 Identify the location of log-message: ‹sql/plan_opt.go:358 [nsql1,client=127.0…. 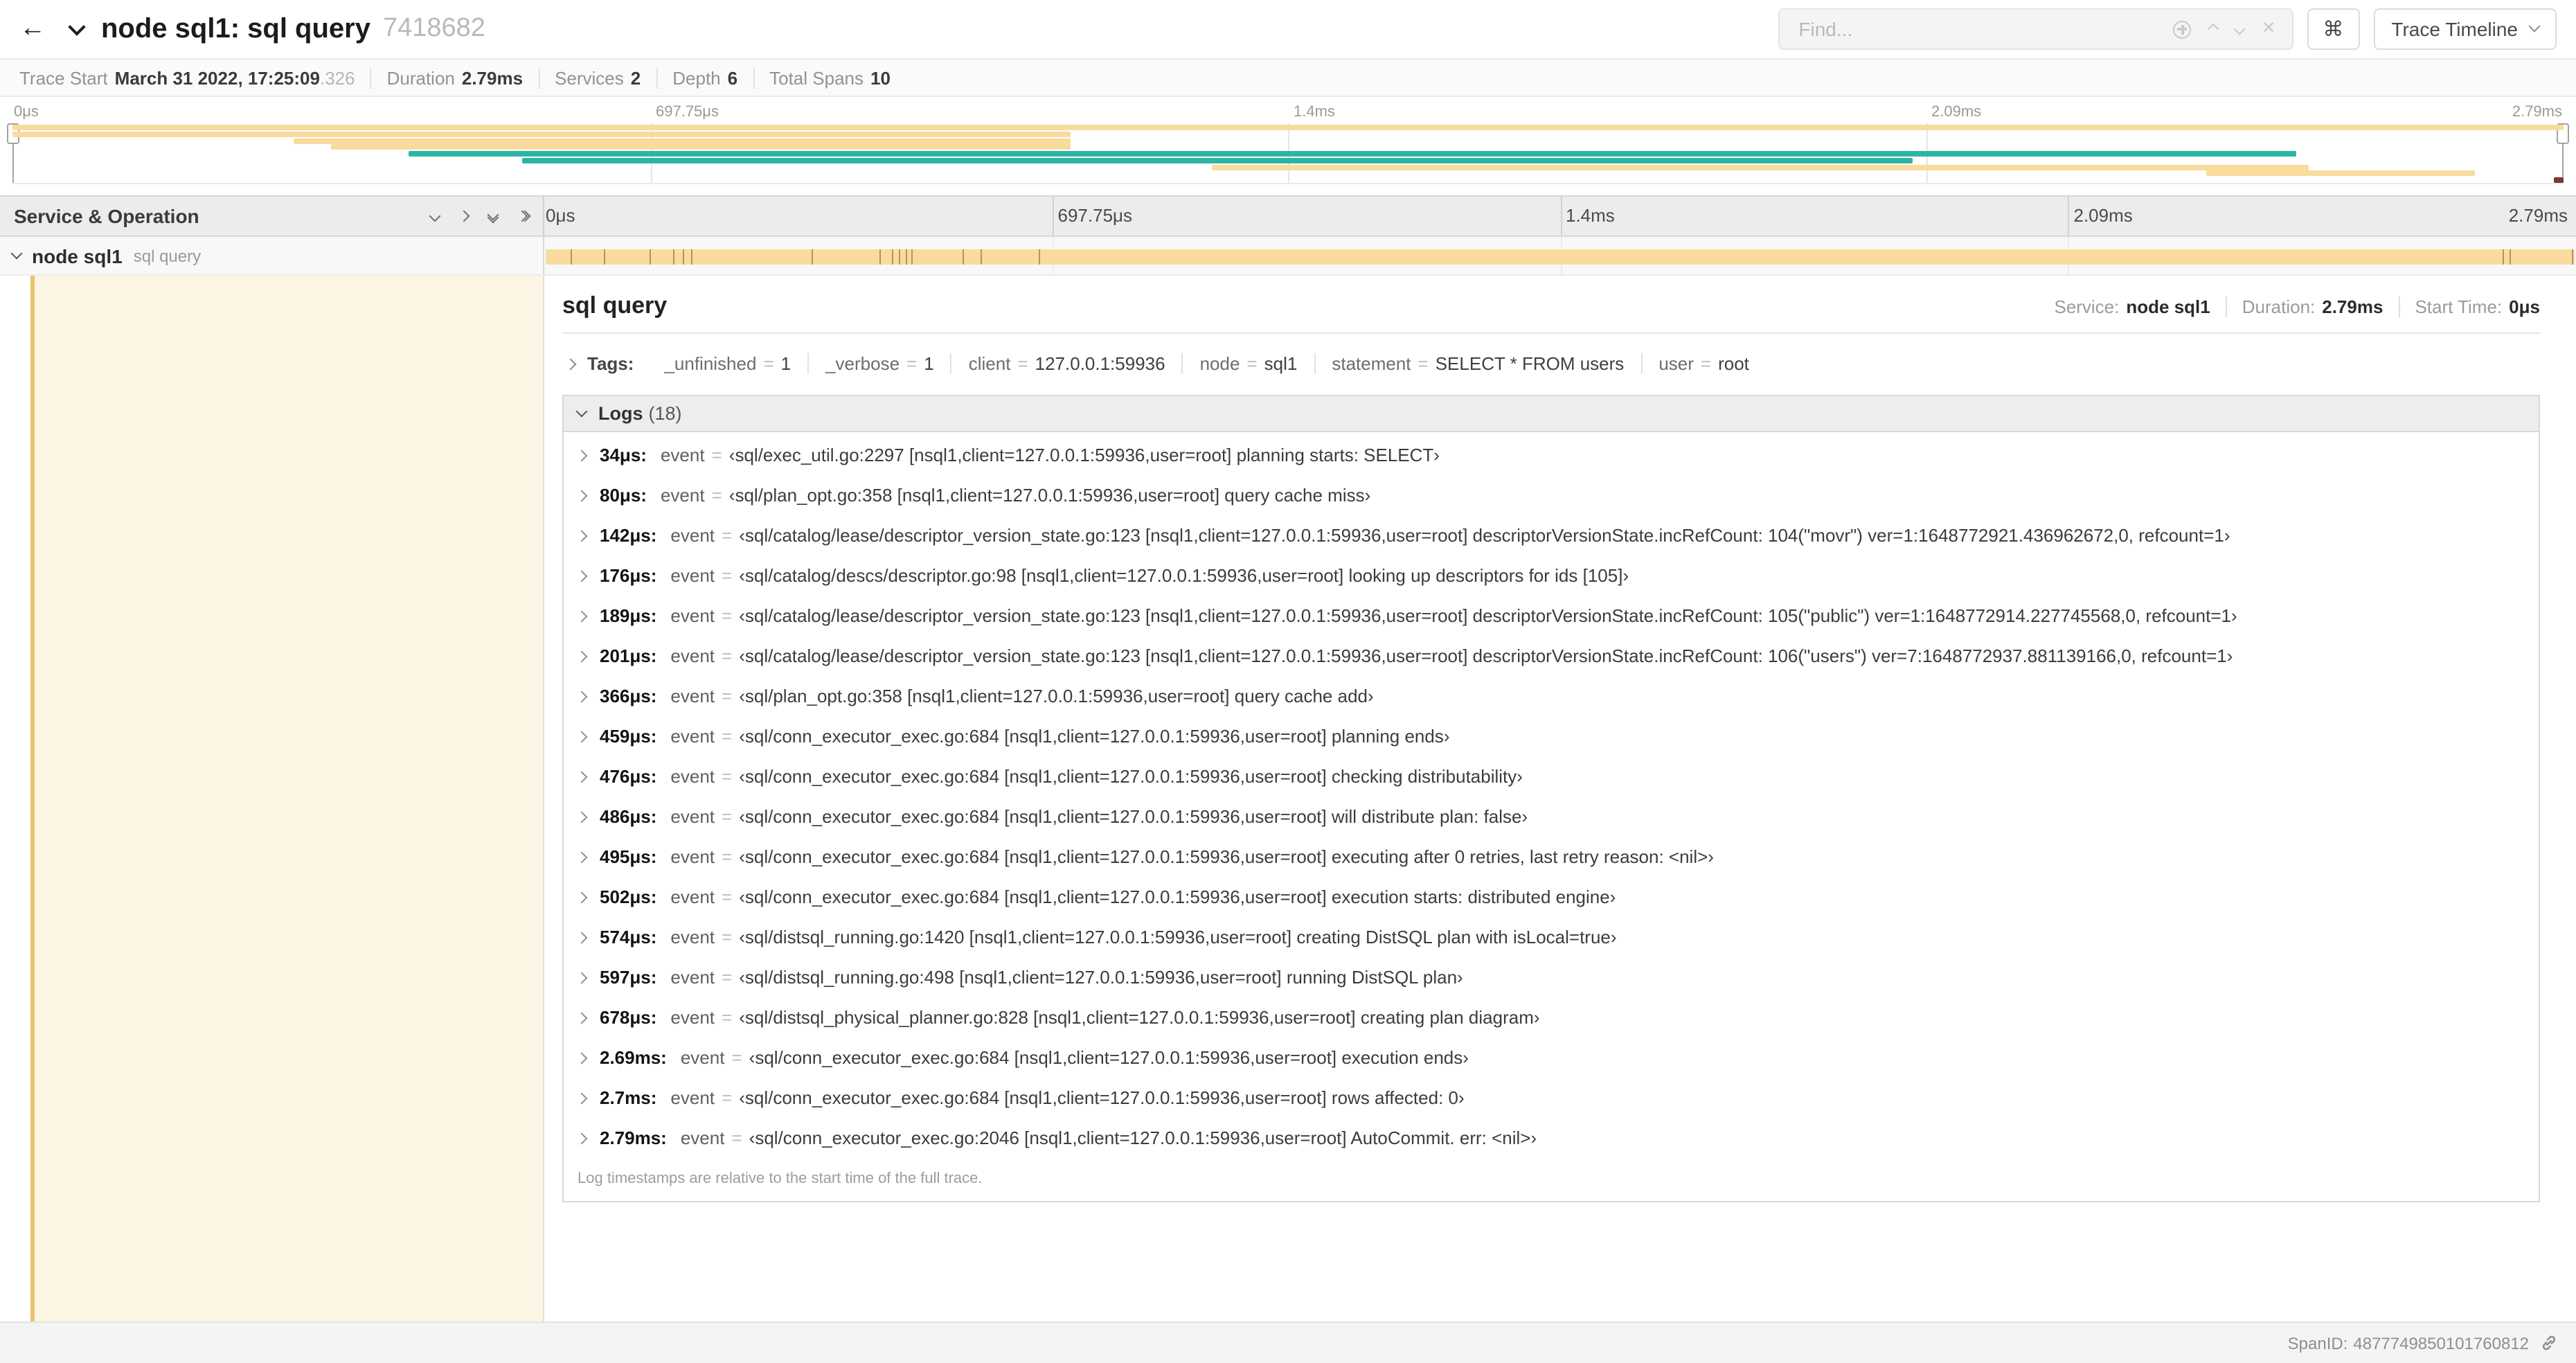
(1056, 696).